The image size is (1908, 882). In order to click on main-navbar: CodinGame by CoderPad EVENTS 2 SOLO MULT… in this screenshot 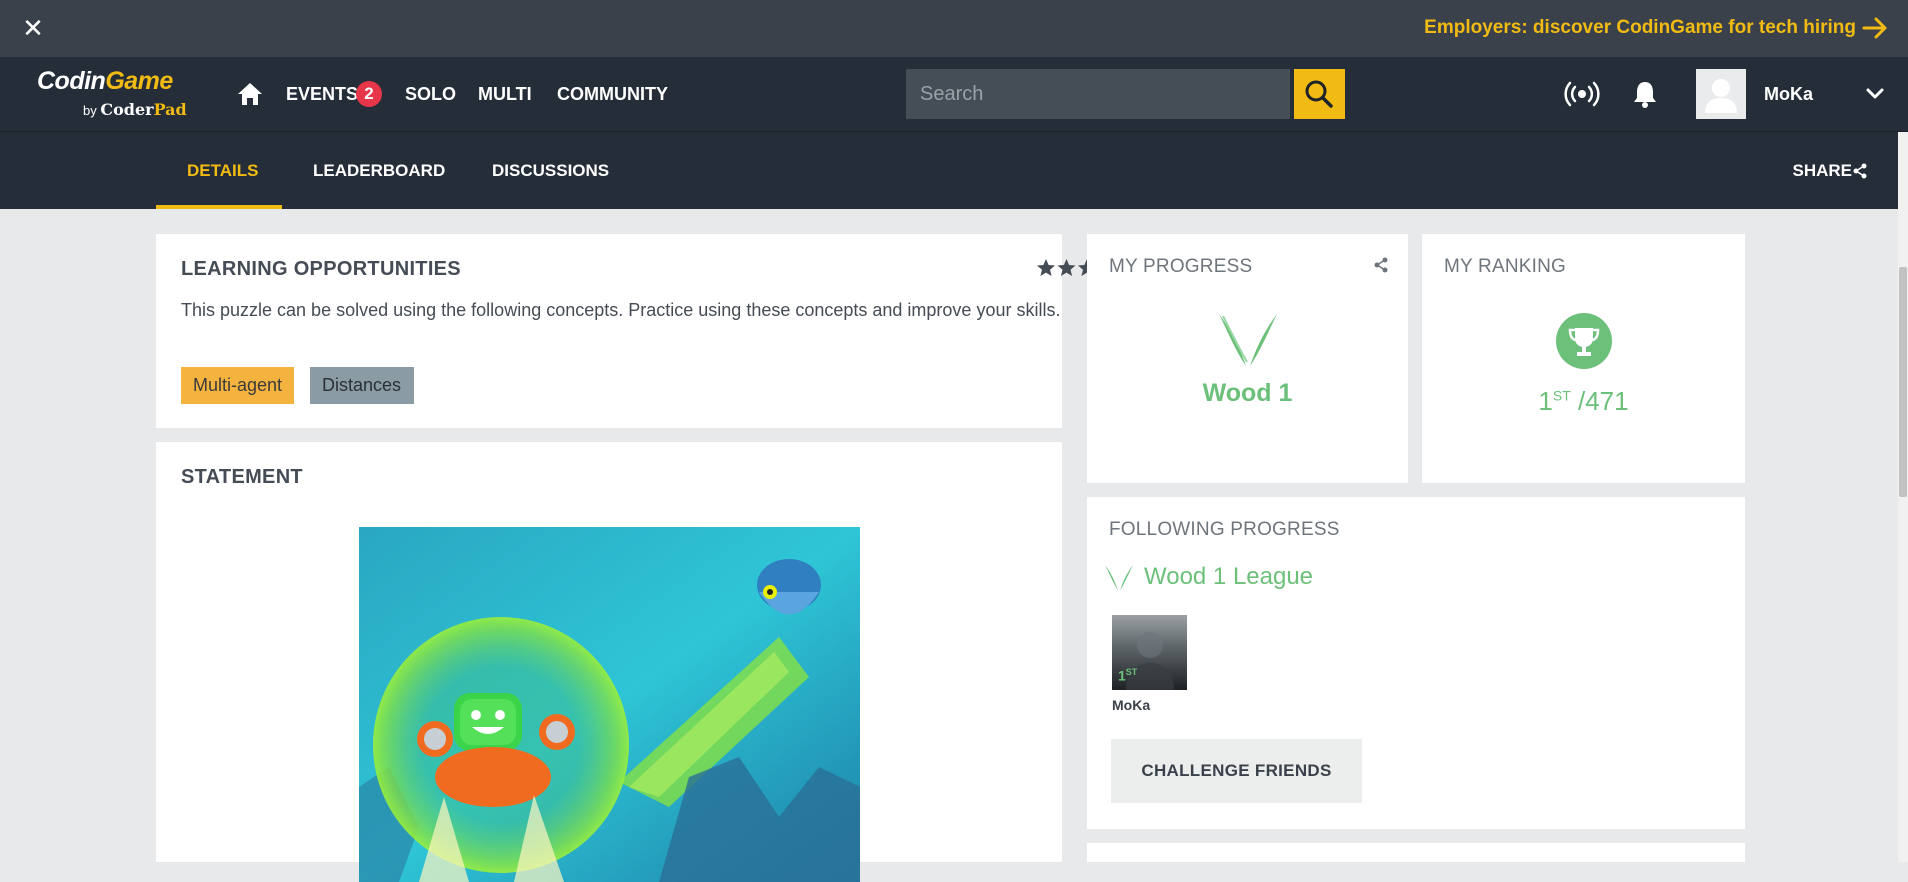, I will do `click(954, 94)`.